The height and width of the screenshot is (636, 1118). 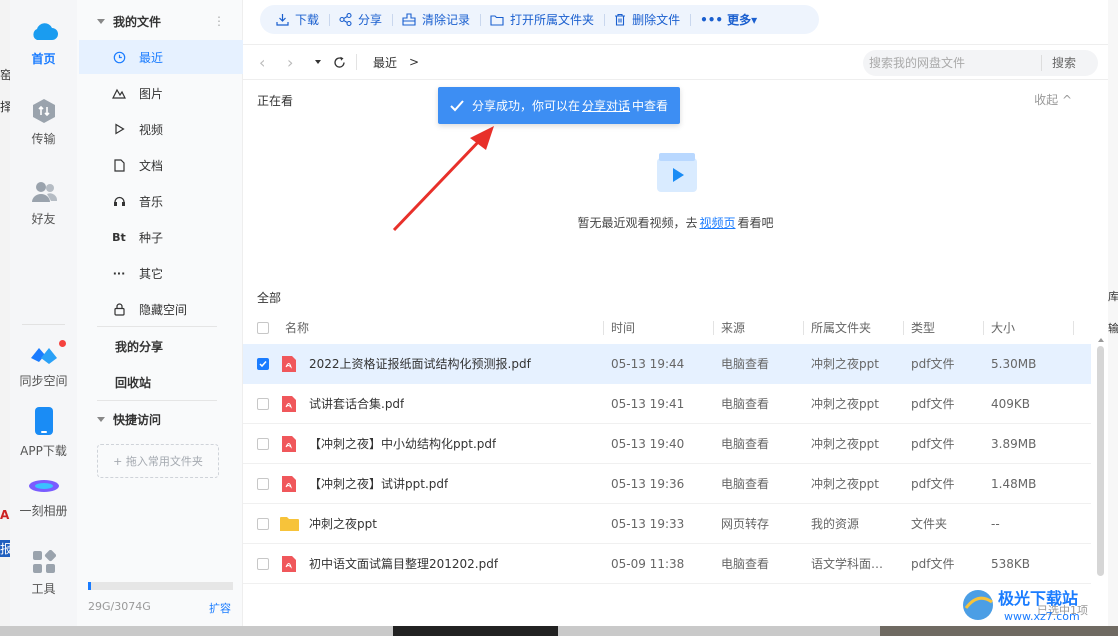 I want to click on desktop-background-left: 窑 择 A 报, so click(x=5, y=318).